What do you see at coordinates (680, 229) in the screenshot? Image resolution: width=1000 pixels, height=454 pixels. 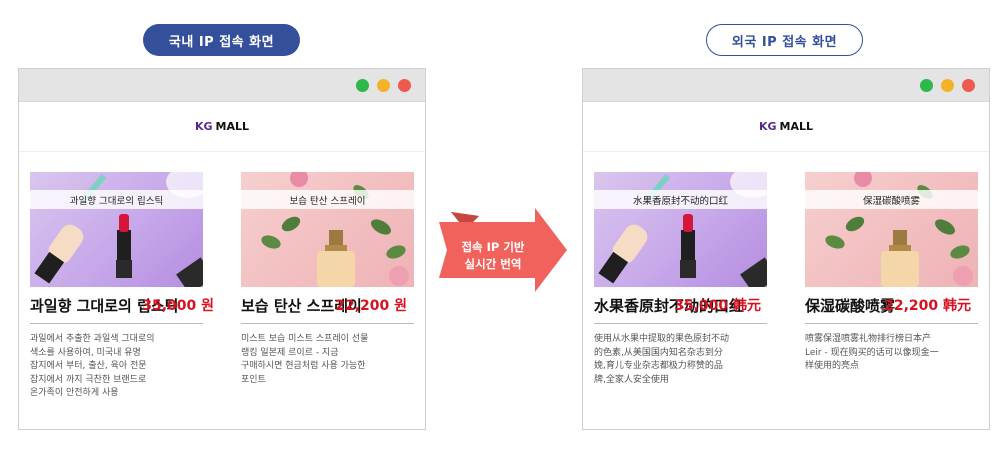 I see `product-image-lipstick: 水果香原封不动的口红` at bounding box center [680, 229].